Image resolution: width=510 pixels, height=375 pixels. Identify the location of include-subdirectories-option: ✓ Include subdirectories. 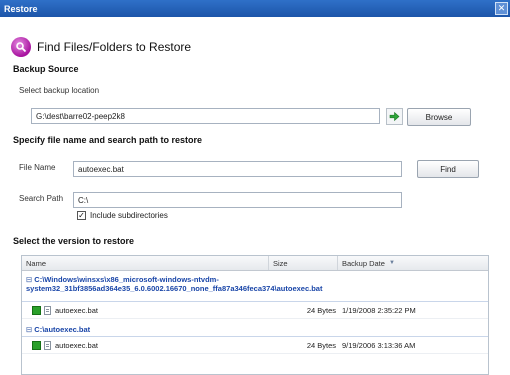
(122, 215).